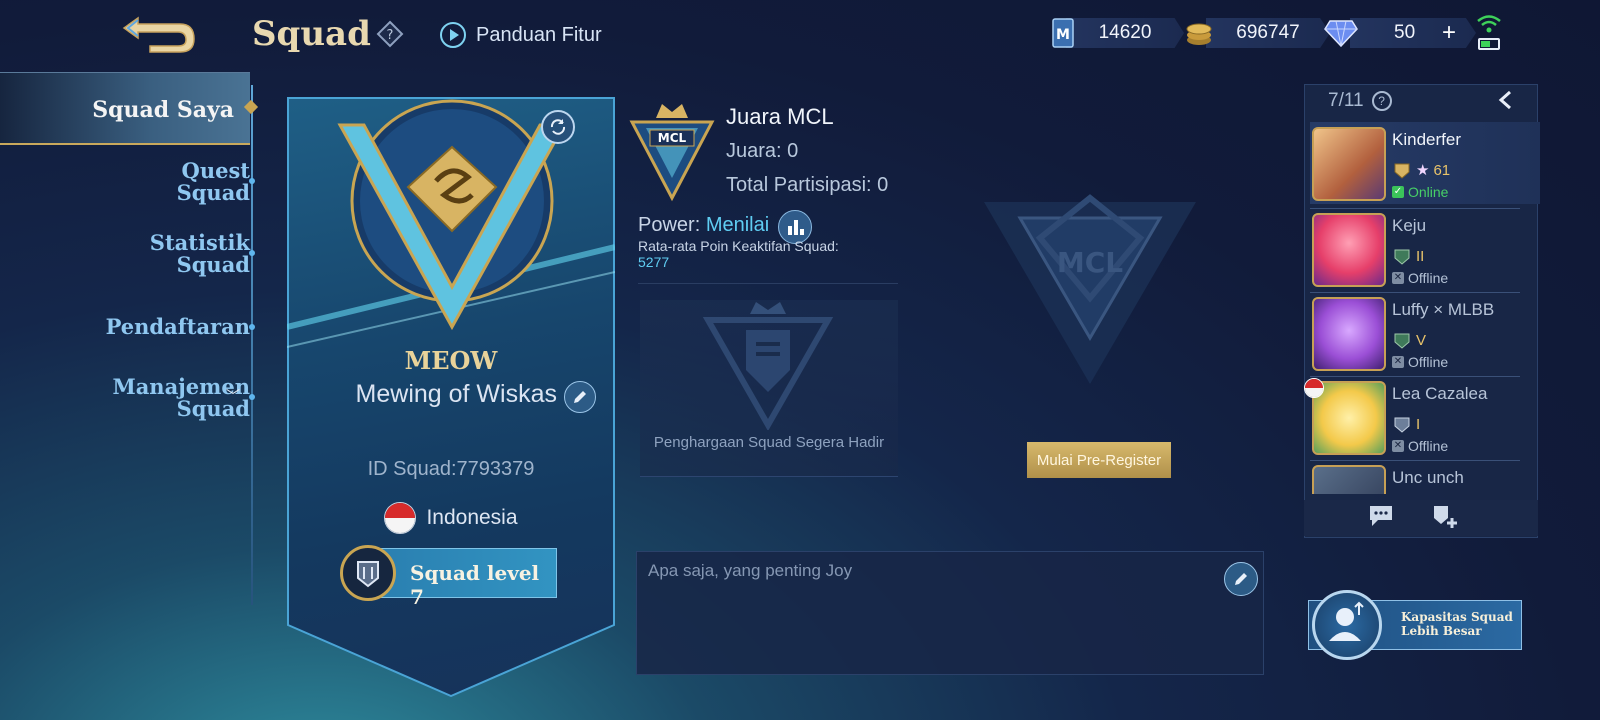 This screenshot has height=720, width=1600. Describe the element at coordinates (1398, 192) in the screenshot. I see `online-check-icon: ✓` at that location.